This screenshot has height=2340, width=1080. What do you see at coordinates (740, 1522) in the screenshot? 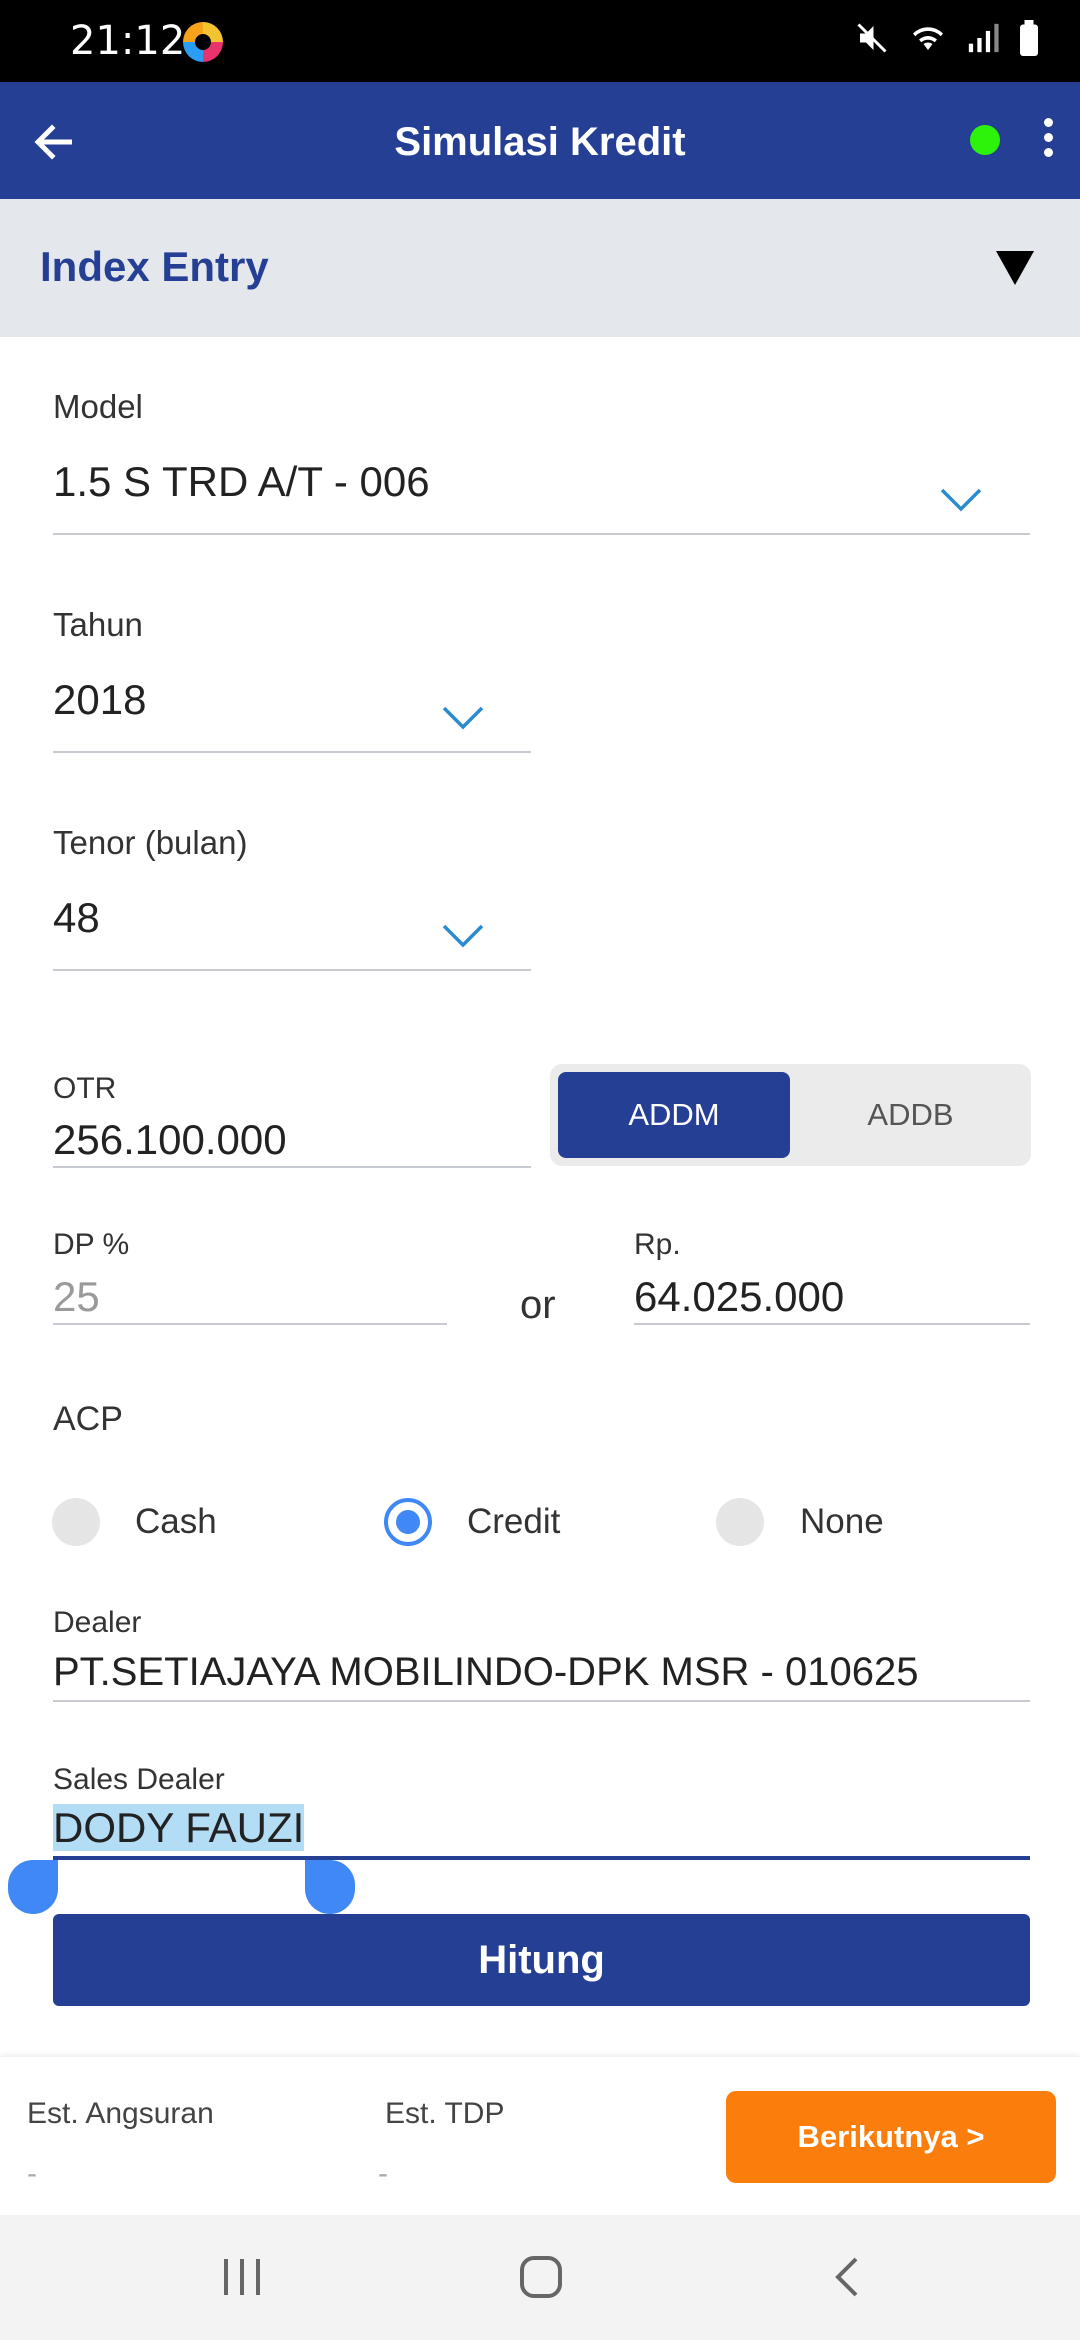
I see `radio-none` at bounding box center [740, 1522].